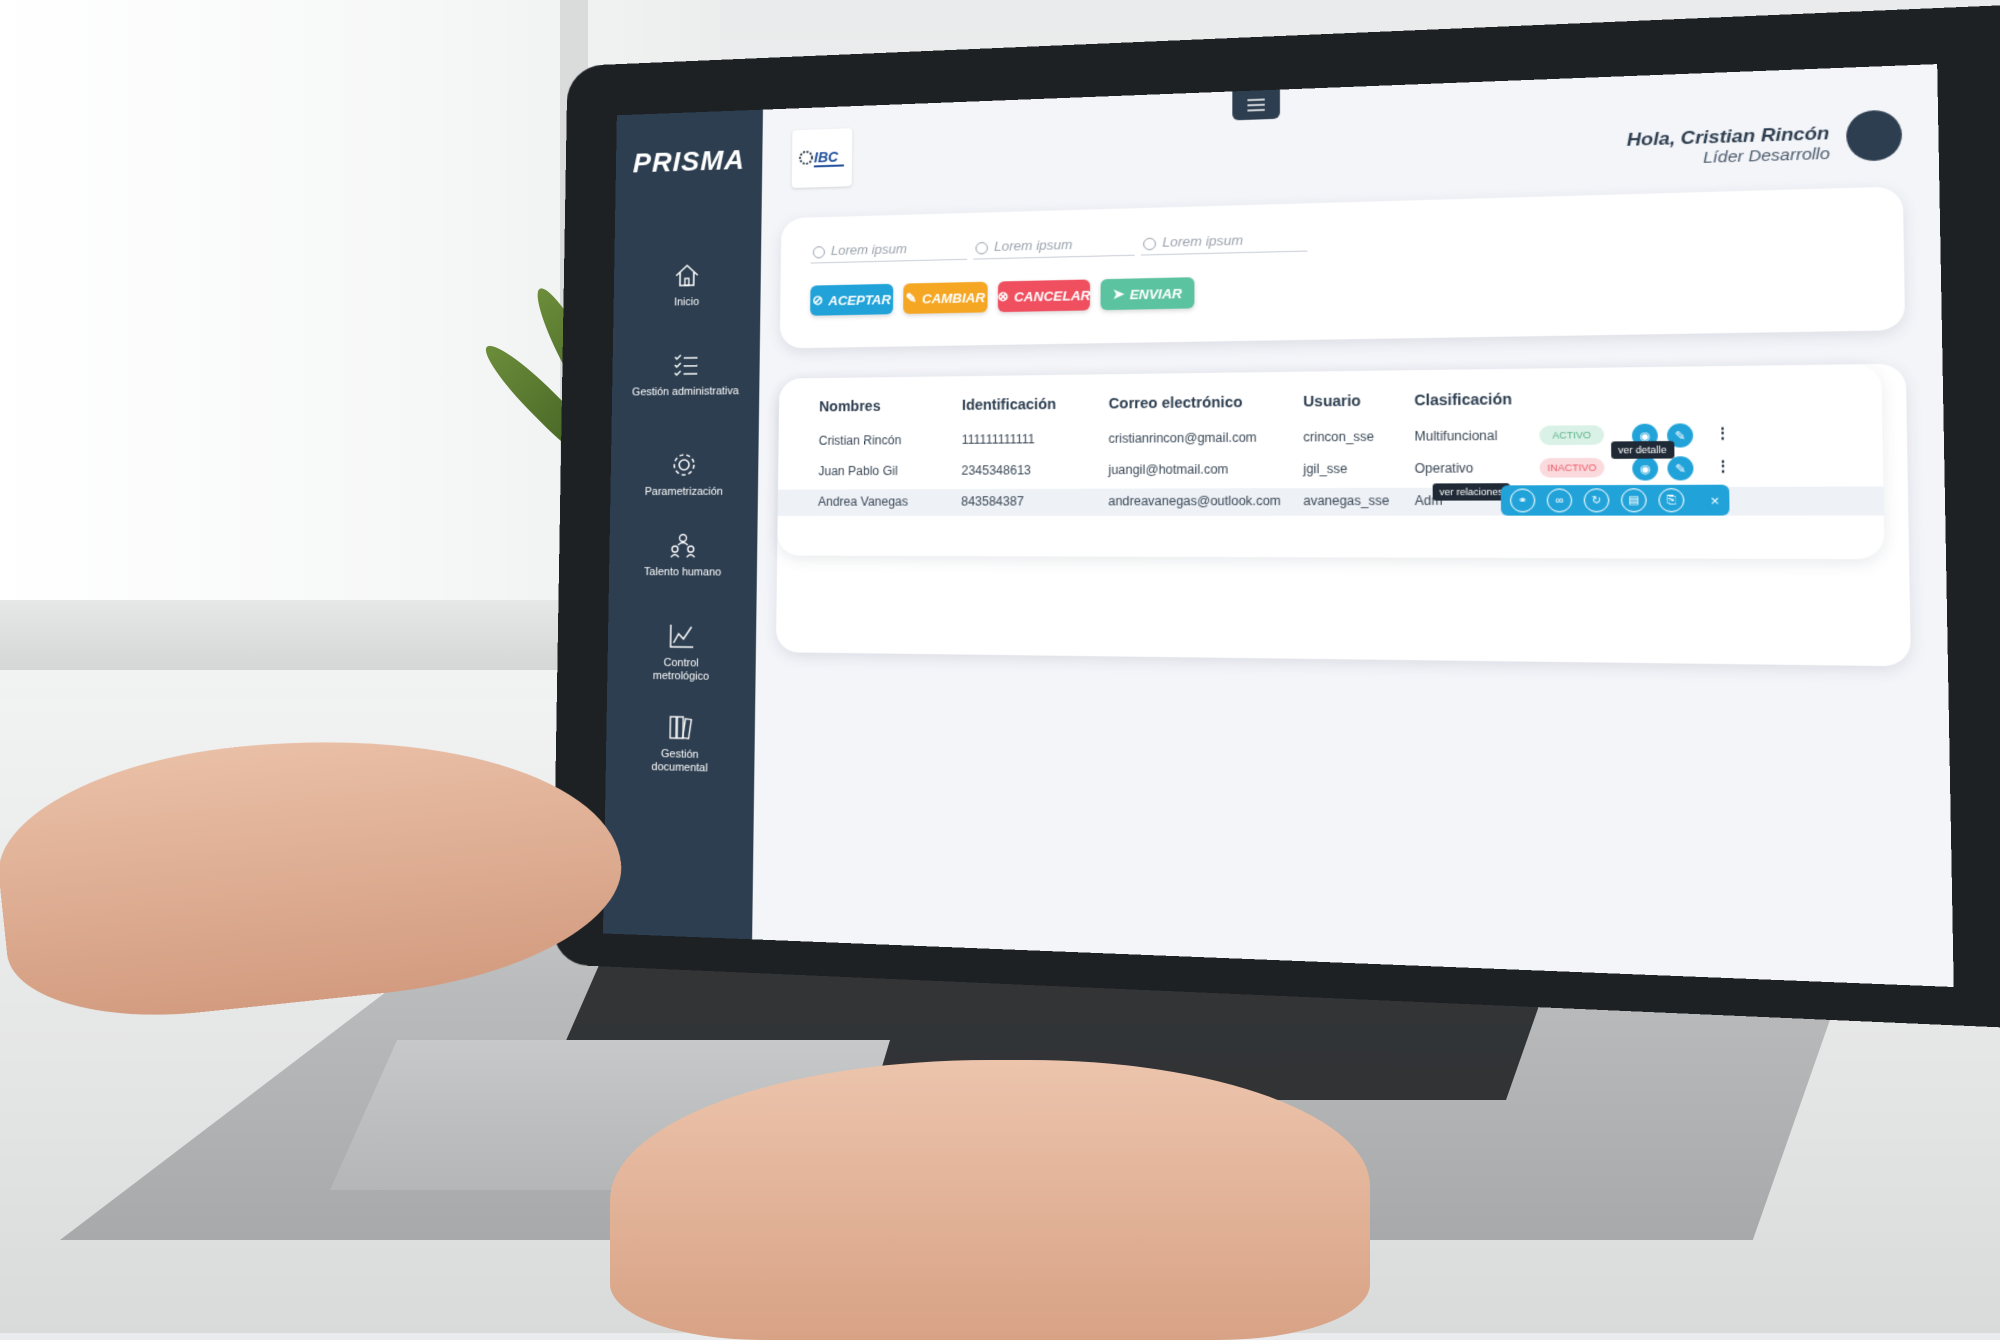 The height and width of the screenshot is (1340, 2000). I want to click on cambiar-button: ✎ CAMBIAR, so click(945, 297).